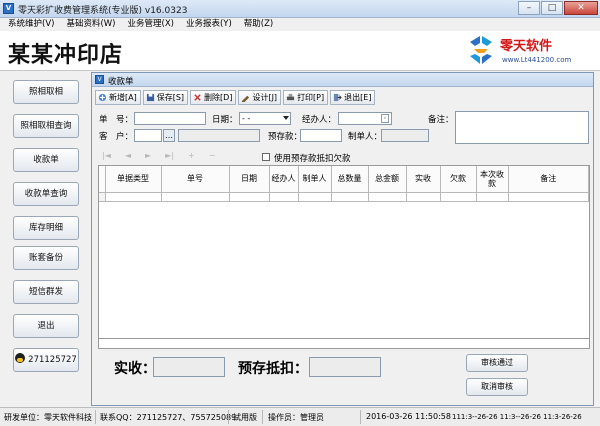 The width and height of the screenshot is (600, 426). I want to click on delete-label: 删除[D], so click(218, 97).